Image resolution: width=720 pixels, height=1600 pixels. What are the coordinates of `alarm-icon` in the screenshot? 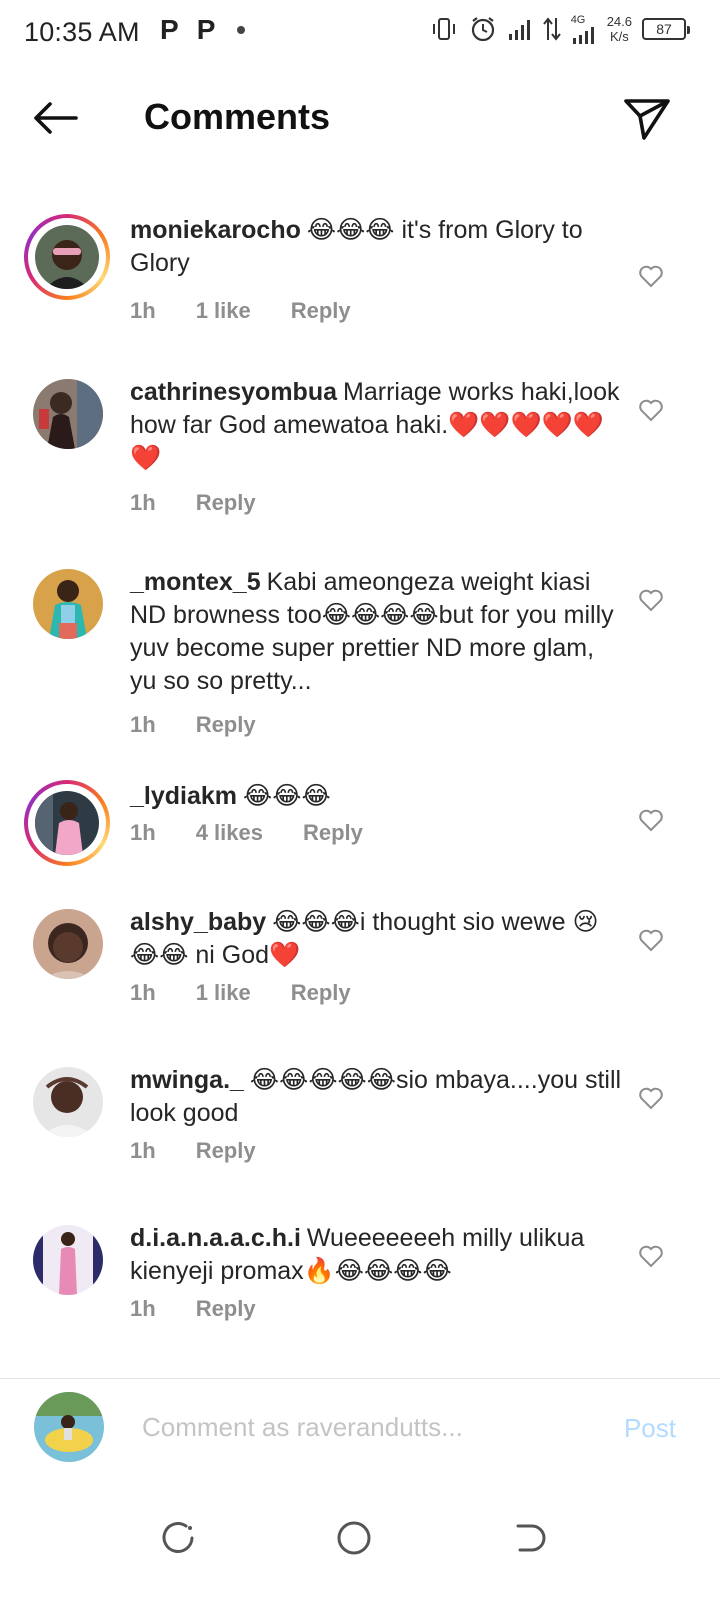 It's located at (482, 29).